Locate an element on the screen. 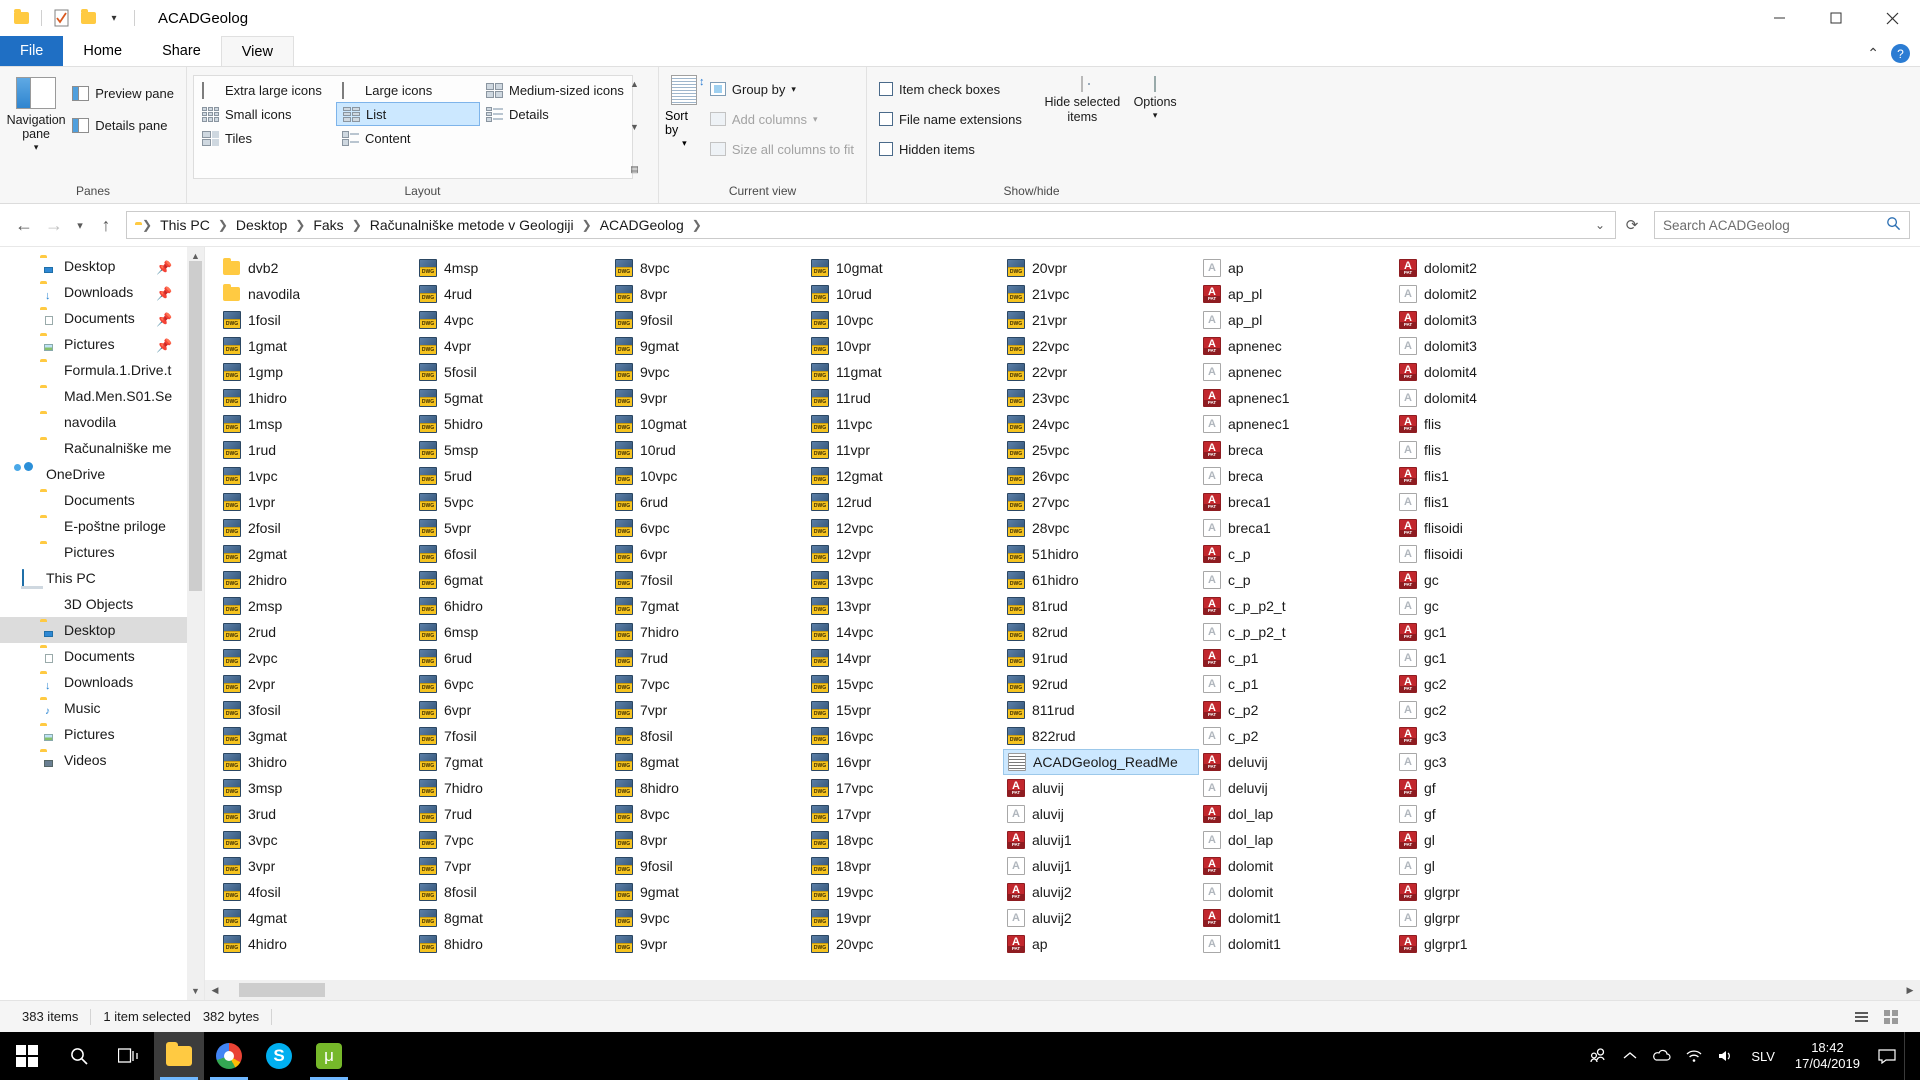 The image size is (1920, 1080). file-item: 7fosil is located at coordinates (709, 580).